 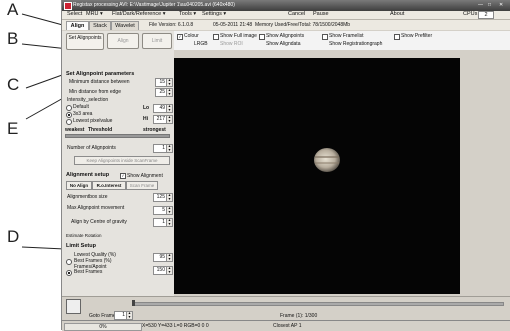 I want to click on frame-navigation-bar: Goto Frame 1 ▲ ▼ Frame (1): 1/300, so click(x=286, y=308).